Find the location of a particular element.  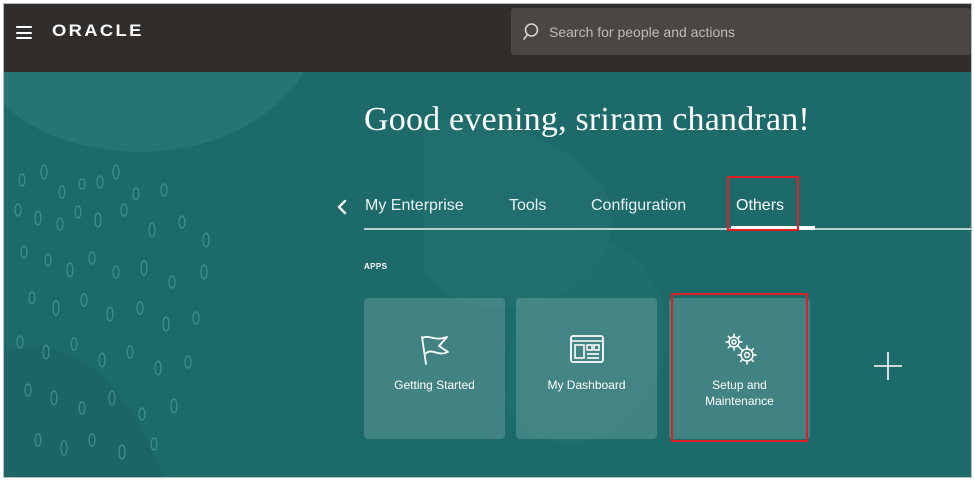

plus-icon is located at coordinates (888, 366).